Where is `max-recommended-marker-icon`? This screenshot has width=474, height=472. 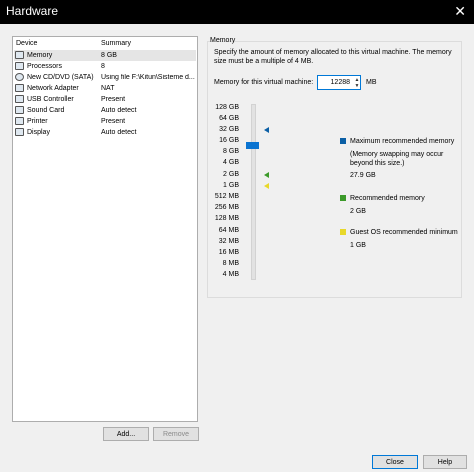 max-recommended-marker-icon is located at coordinates (266, 130).